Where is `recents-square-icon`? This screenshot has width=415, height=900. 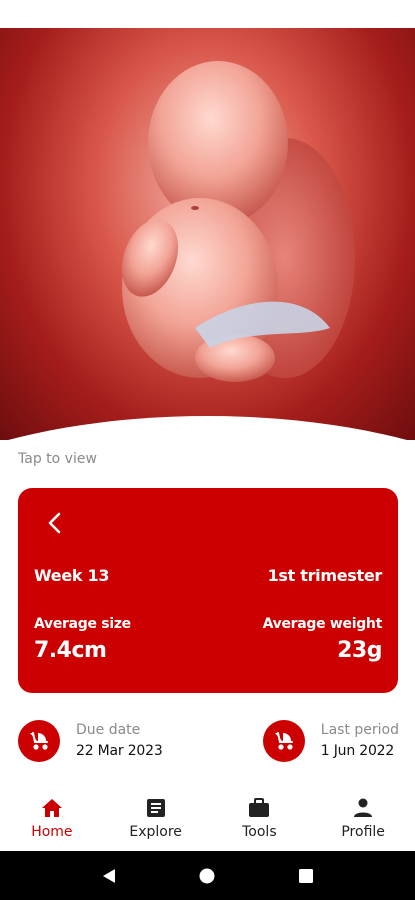 recents-square-icon is located at coordinates (305, 875).